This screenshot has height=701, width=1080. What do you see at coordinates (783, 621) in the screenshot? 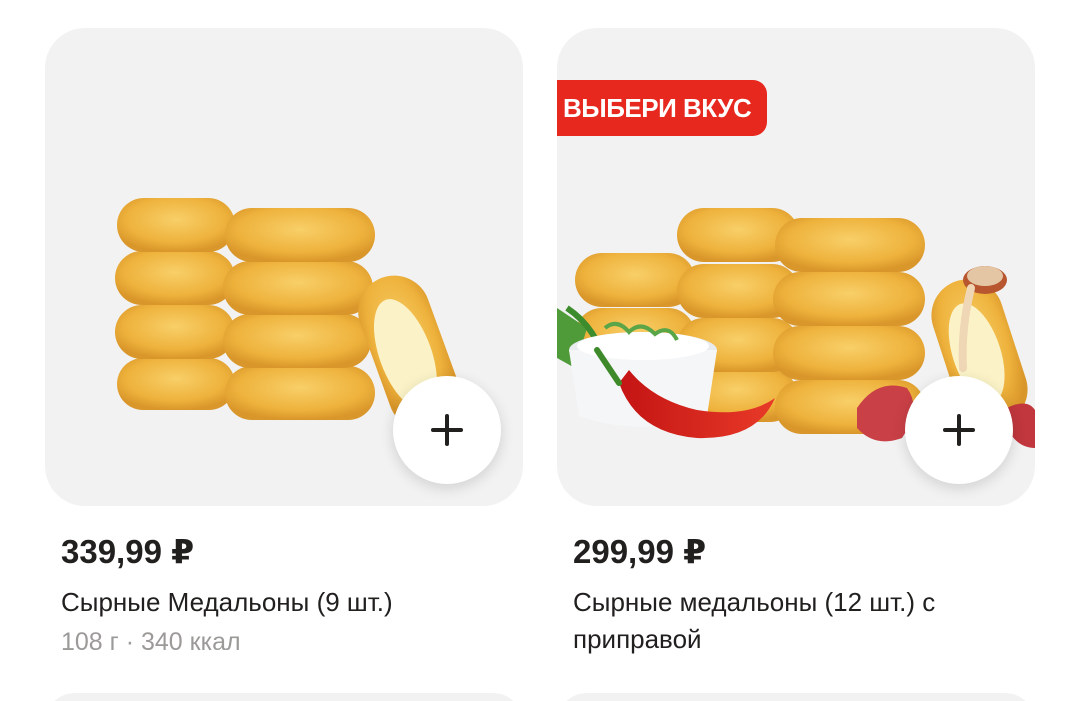
I see `product-title: Сырные медальоны (12 шт.) с приправой` at bounding box center [783, 621].